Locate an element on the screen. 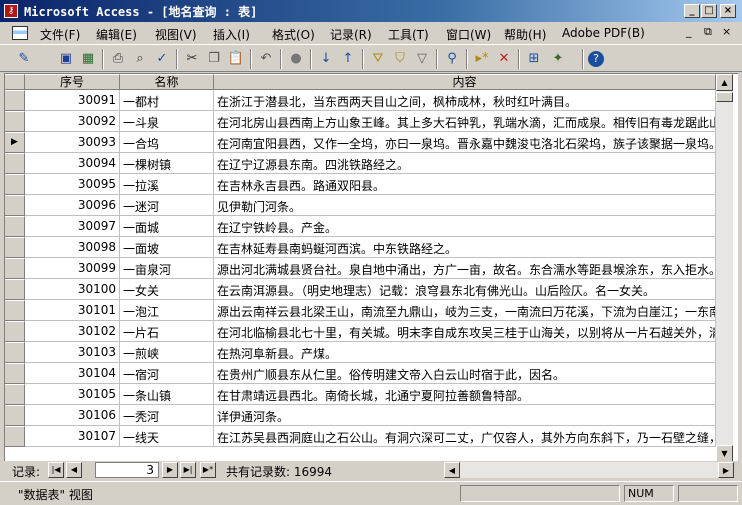 The width and height of the screenshot is (742, 505). sort-descending-icon: ↑ is located at coordinates (348, 59).